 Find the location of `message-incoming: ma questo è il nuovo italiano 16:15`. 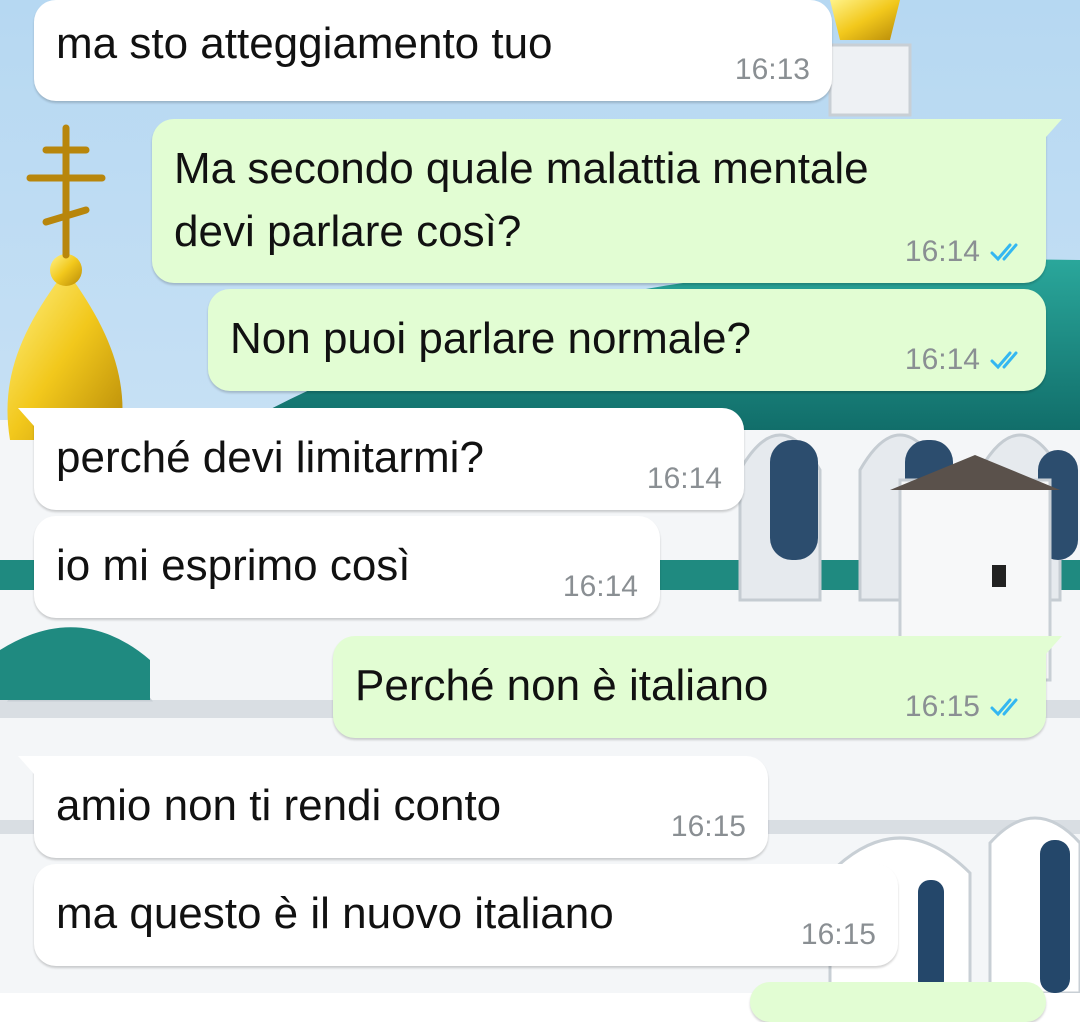

message-incoming: ma questo è il nuovo italiano 16:15 is located at coordinates (466, 915).